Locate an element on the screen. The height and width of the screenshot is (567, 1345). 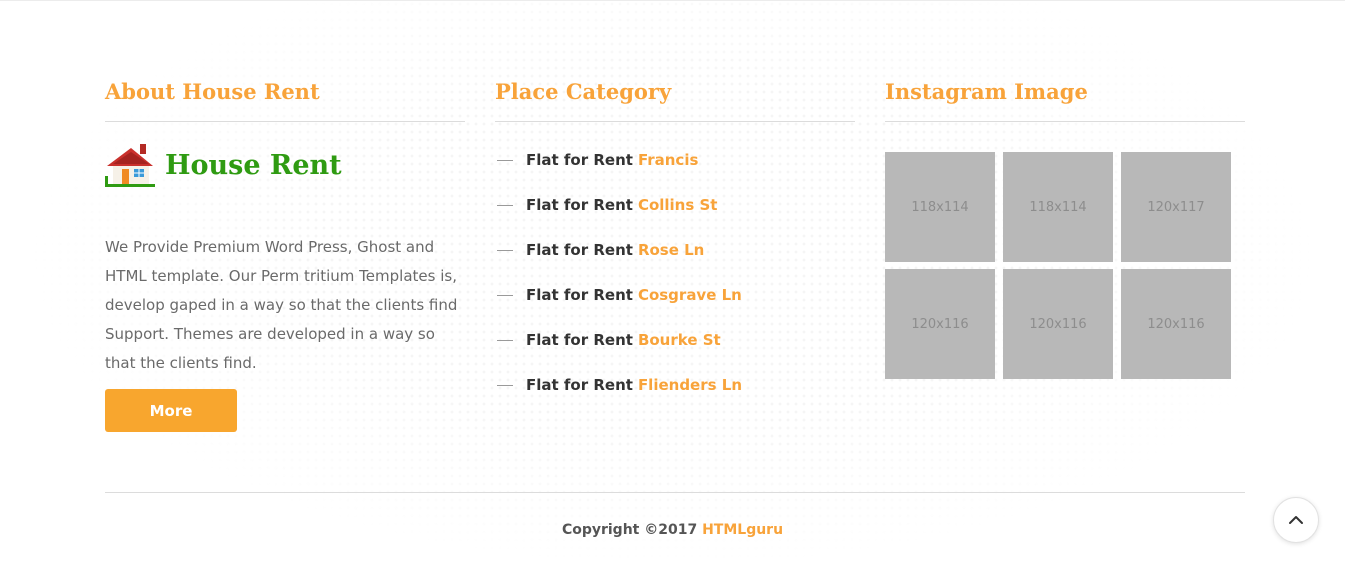
category-place-link: Collins St is located at coordinates (678, 205).